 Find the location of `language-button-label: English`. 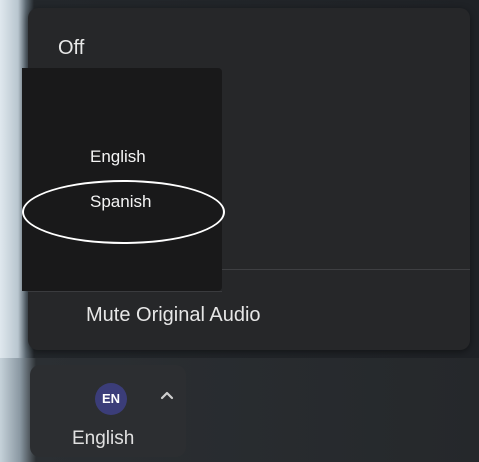

language-button-label: English is located at coordinates (103, 438).